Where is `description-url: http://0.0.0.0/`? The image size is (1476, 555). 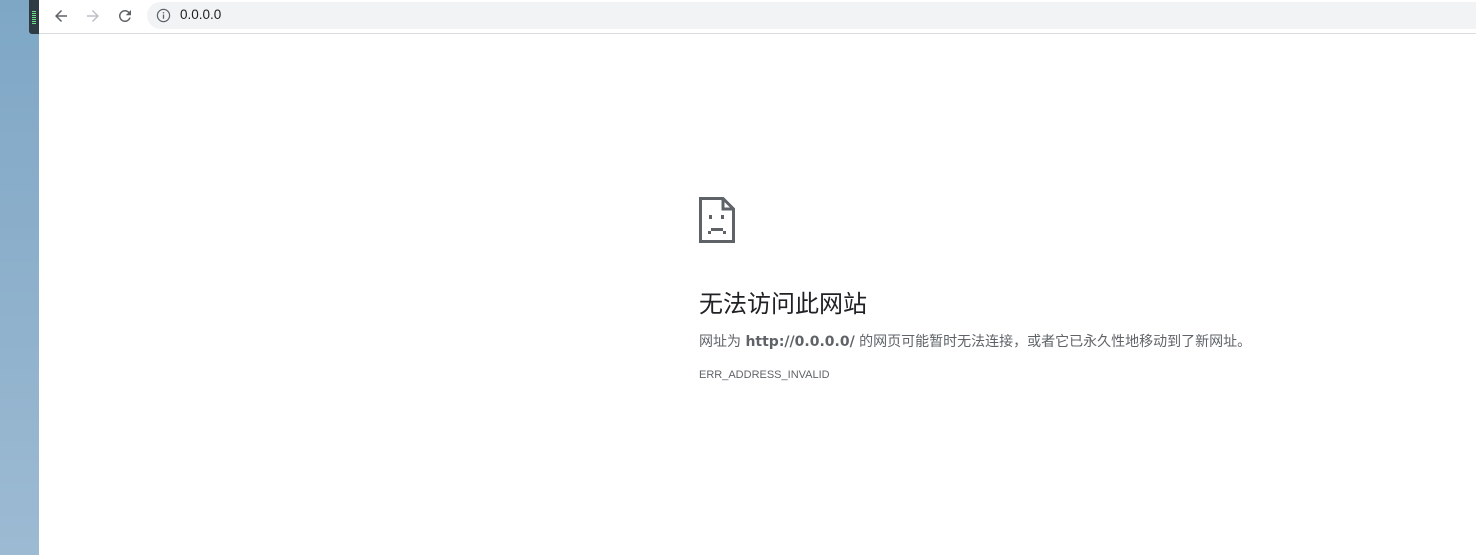
description-url: http://0.0.0.0/ is located at coordinates (800, 342).